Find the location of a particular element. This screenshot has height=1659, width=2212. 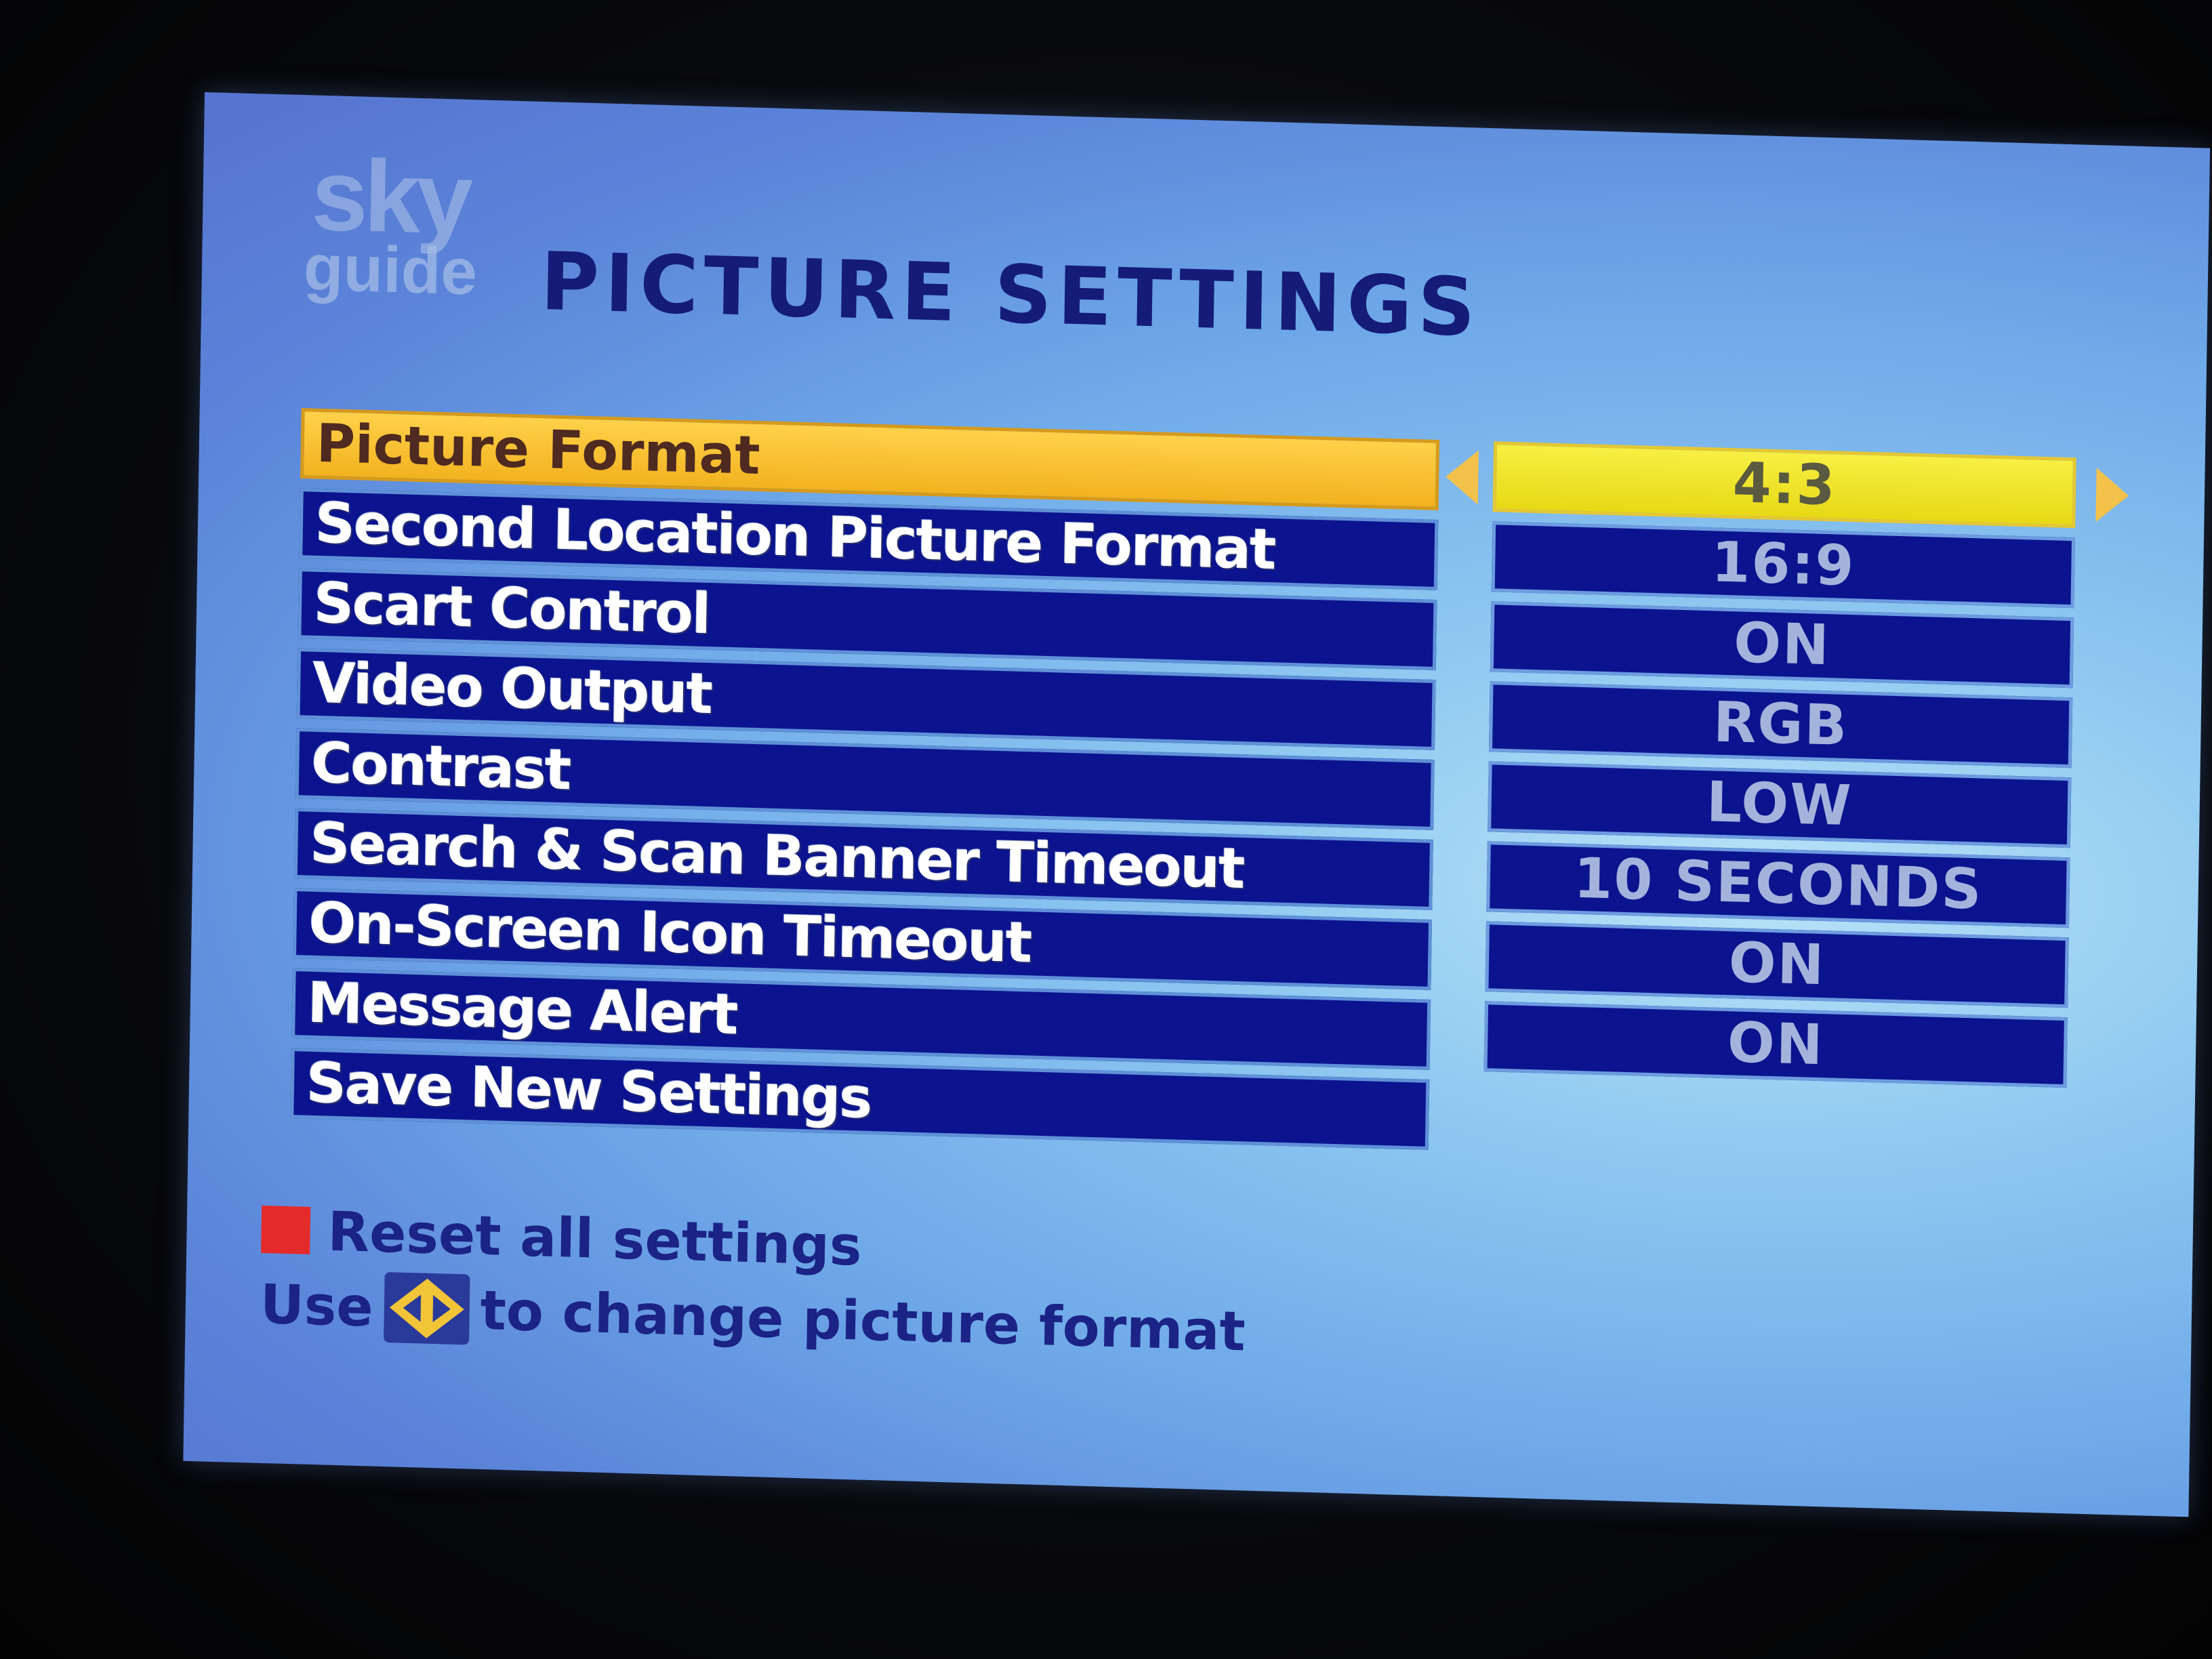

hint-suffix: to change picture format is located at coordinates (863, 1320).